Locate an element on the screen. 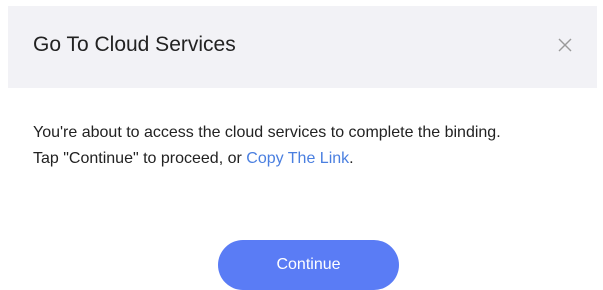 Image resolution: width=603 pixels, height=290 pixels. close-icon is located at coordinates (565, 45).